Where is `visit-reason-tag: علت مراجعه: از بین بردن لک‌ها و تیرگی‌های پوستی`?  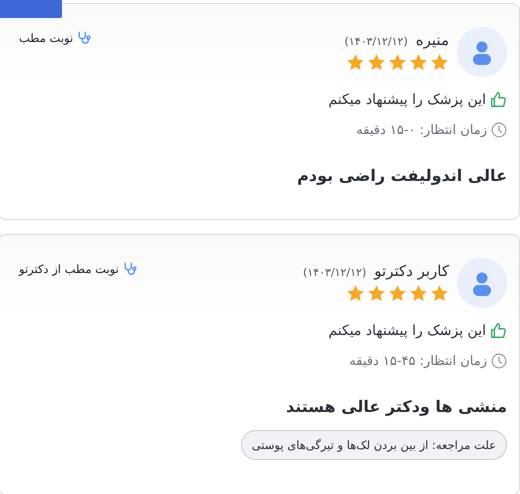 visit-reason-tag: علت مراجعه: از بین بردن لک‌ها و تیرگی‌های پوستی is located at coordinates (373, 445).